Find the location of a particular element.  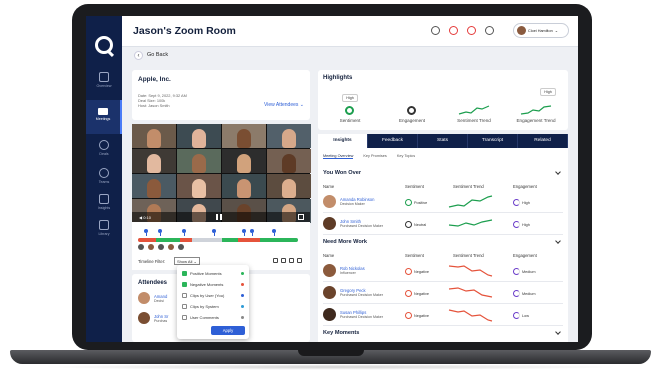

filter-option: Negative Moments is located at coordinates (213, 284).